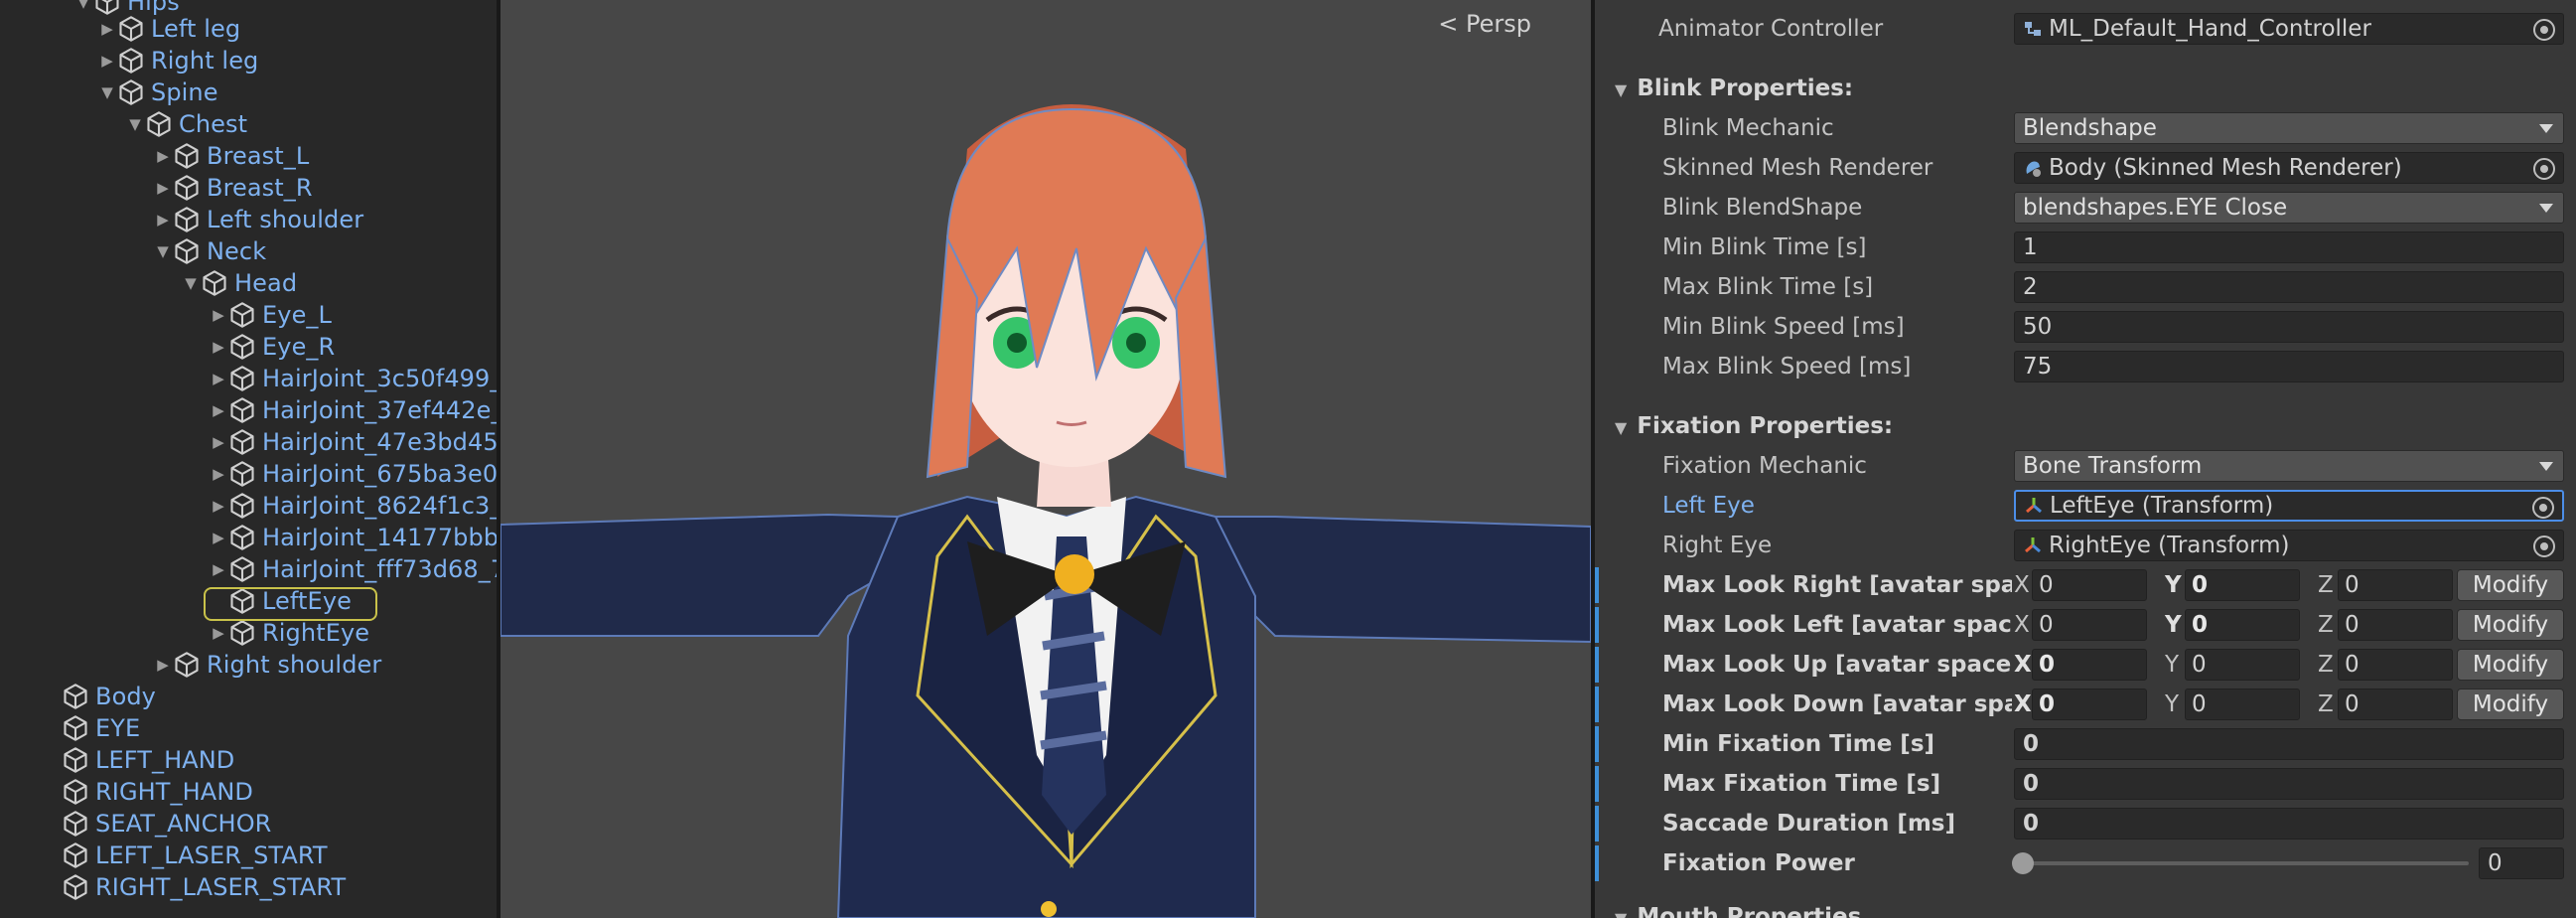 Image resolution: width=2576 pixels, height=918 pixels. What do you see at coordinates (353, 474) in the screenshot?
I see `hierarchy-item: ▶ HairJoint_675ba3e0` at bounding box center [353, 474].